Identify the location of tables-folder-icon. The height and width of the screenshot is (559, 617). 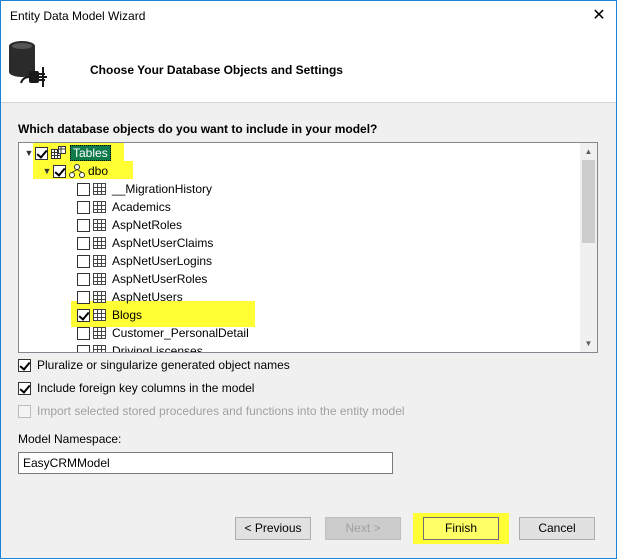
(58, 152).